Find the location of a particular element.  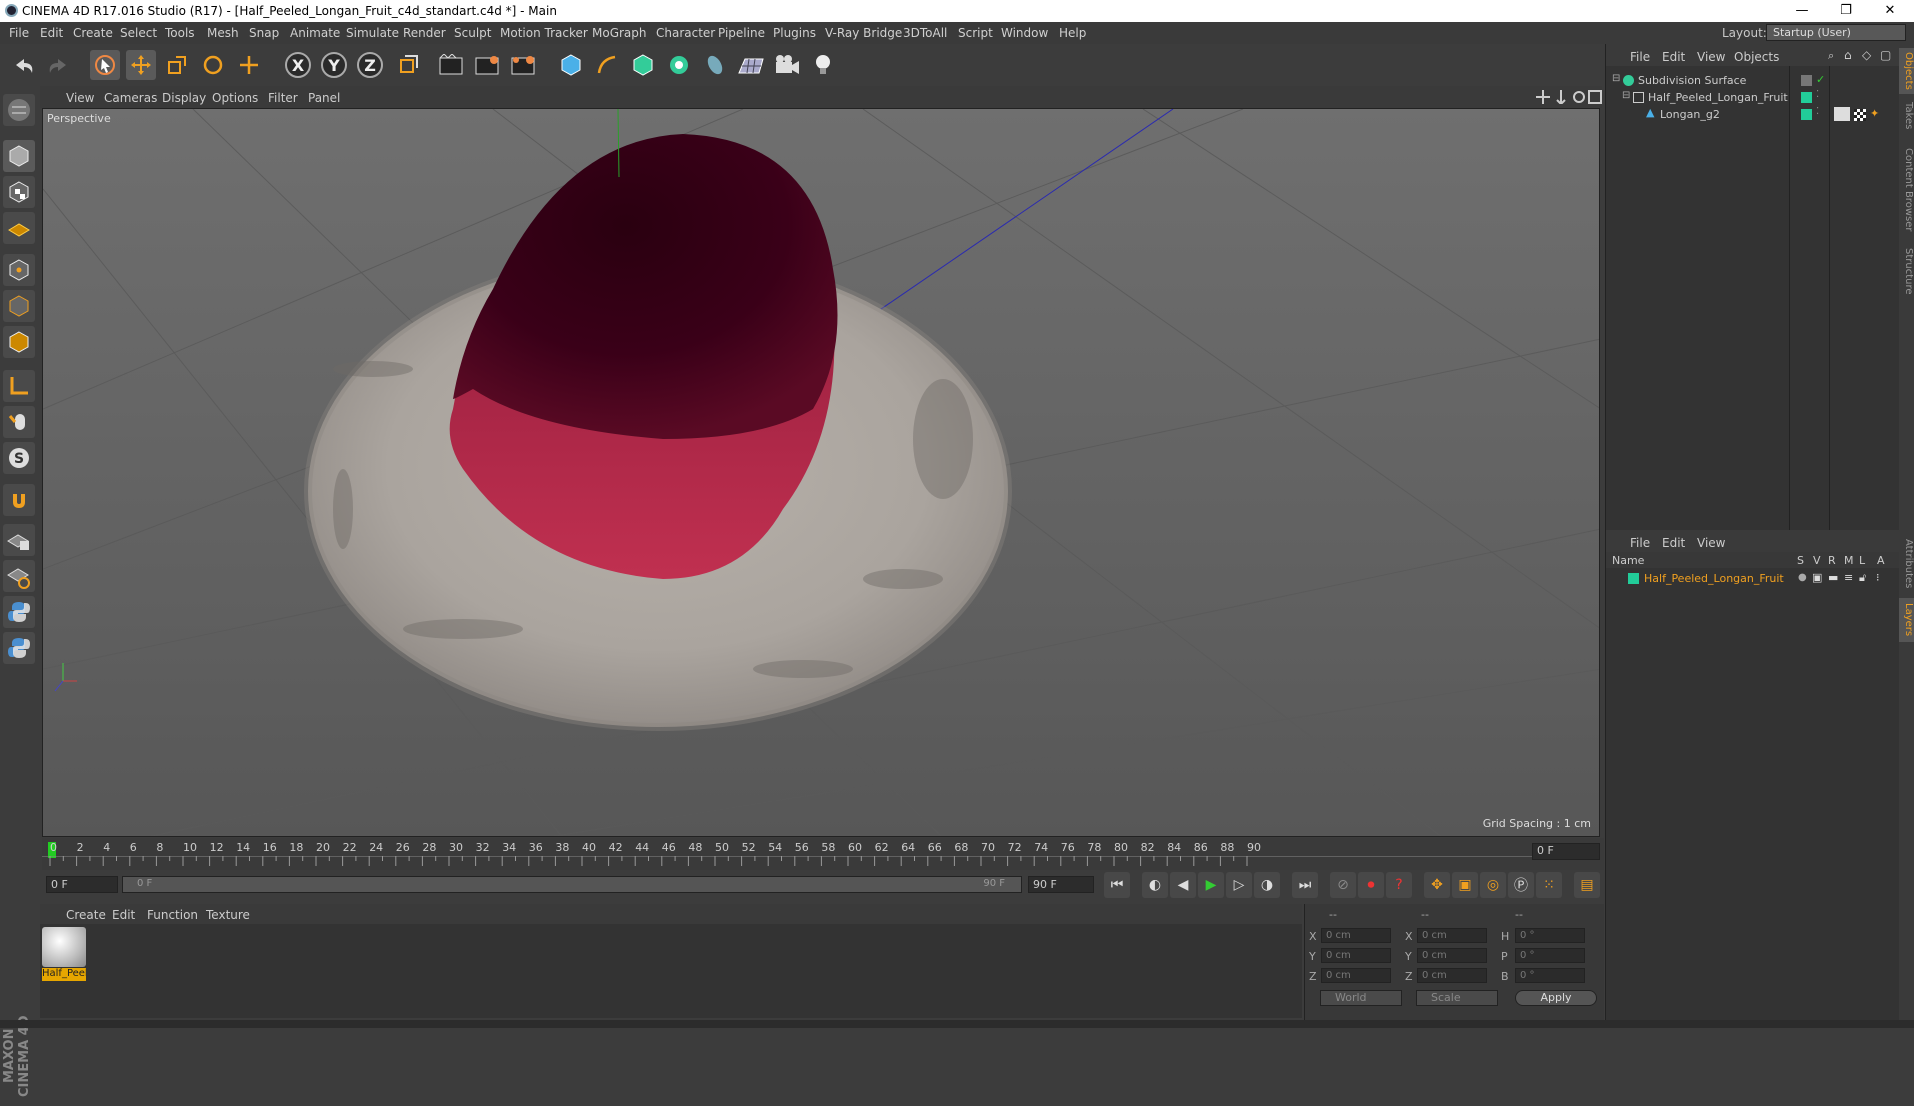

solo-toggle-icon: ● is located at coordinates (1802, 577).